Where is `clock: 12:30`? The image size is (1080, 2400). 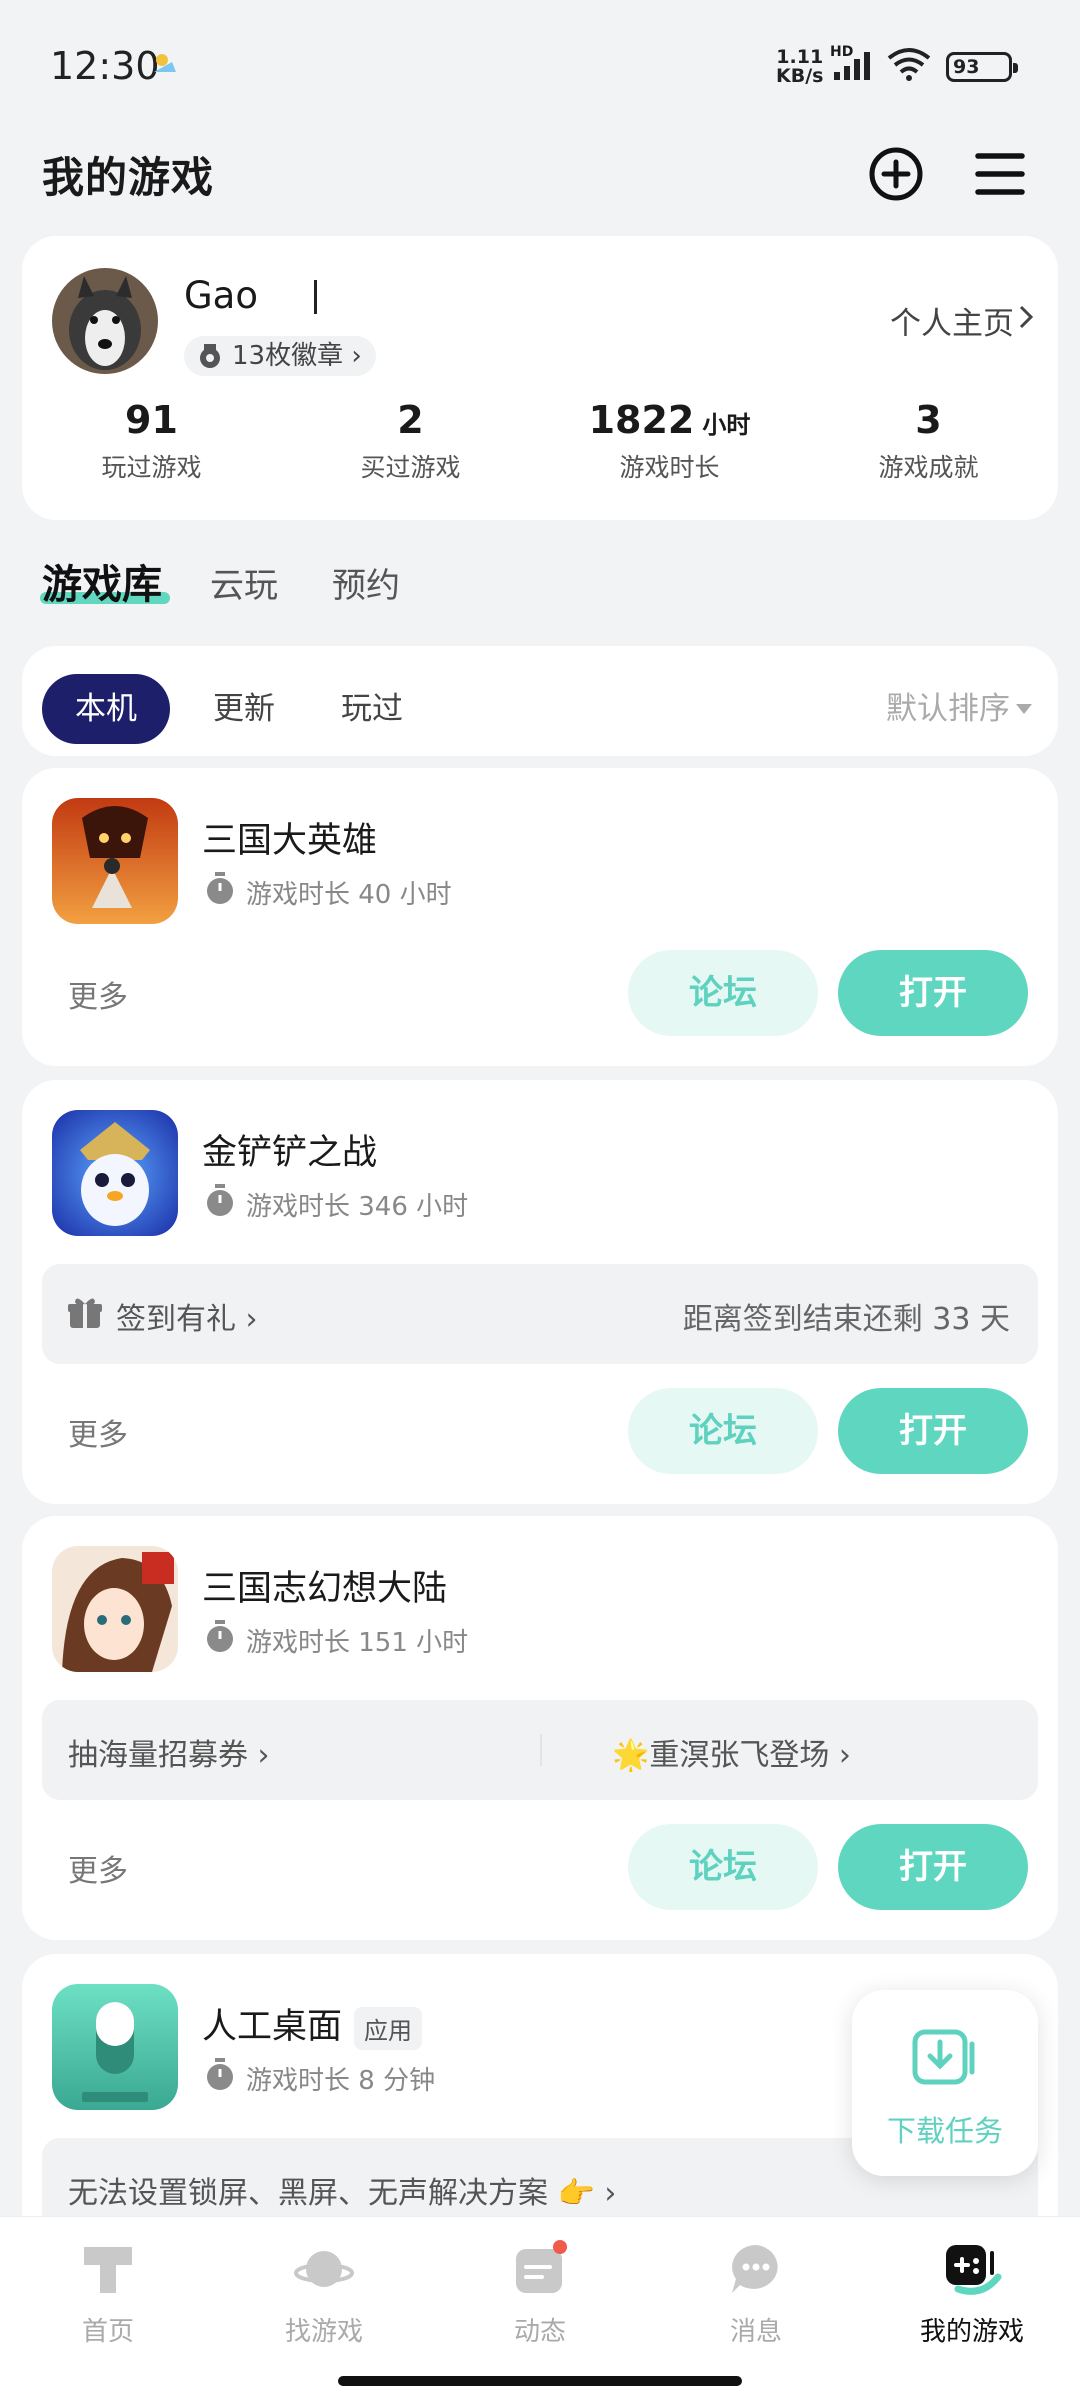 clock: 12:30 is located at coordinates (105, 66).